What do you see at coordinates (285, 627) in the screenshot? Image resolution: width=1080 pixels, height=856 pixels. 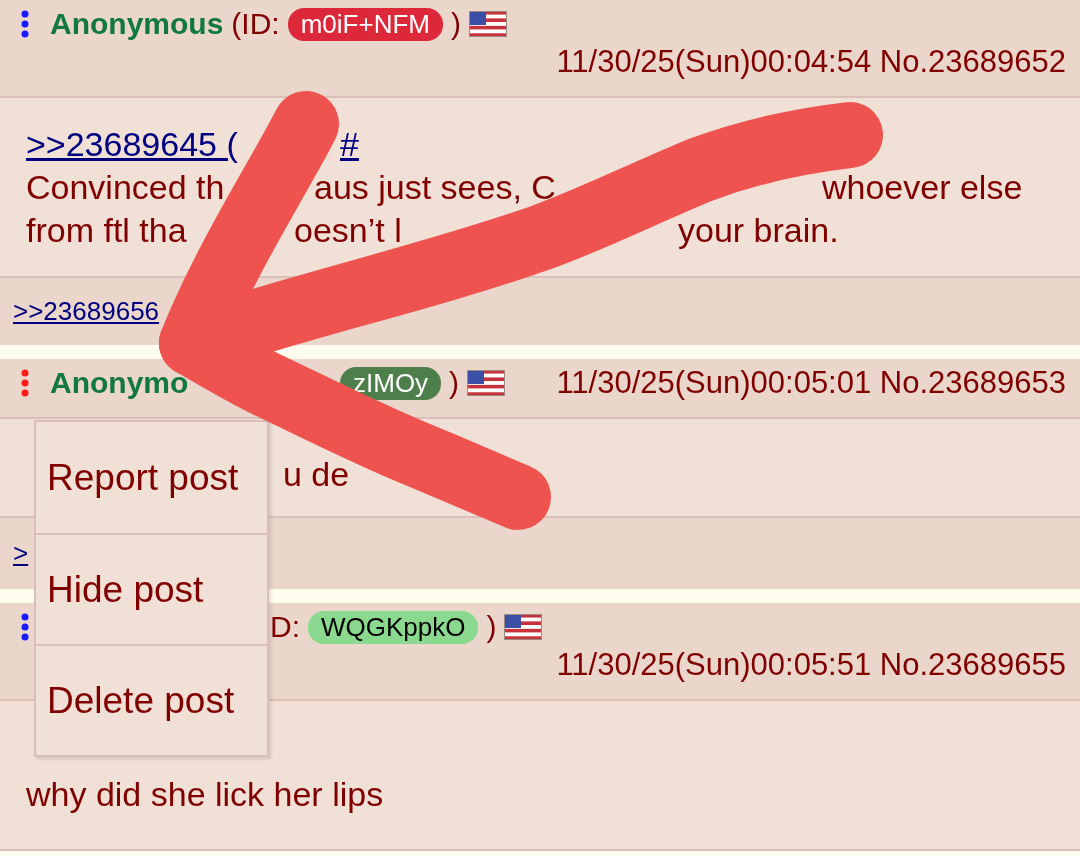 I see `header-text: D:` at bounding box center [285, 627].